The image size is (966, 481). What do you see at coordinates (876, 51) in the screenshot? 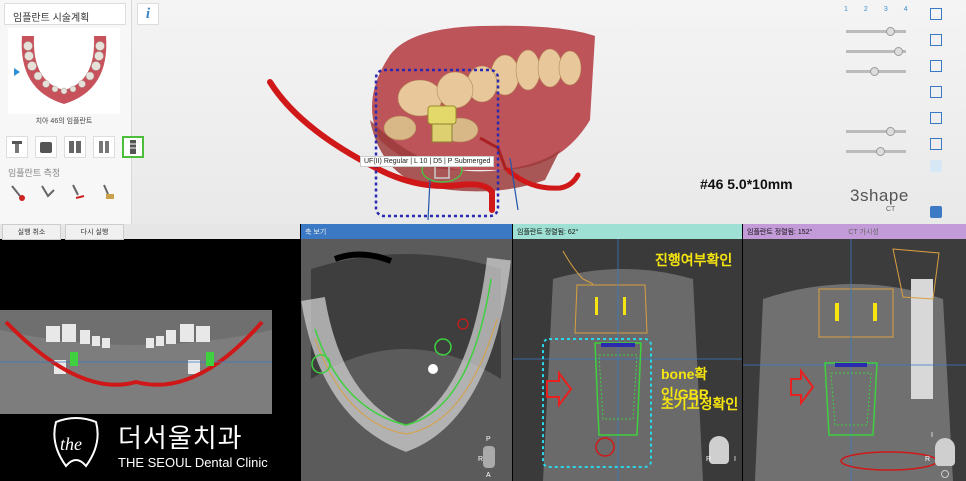
I see `abutment-visibility-slider` at bounding box center [876, 51].